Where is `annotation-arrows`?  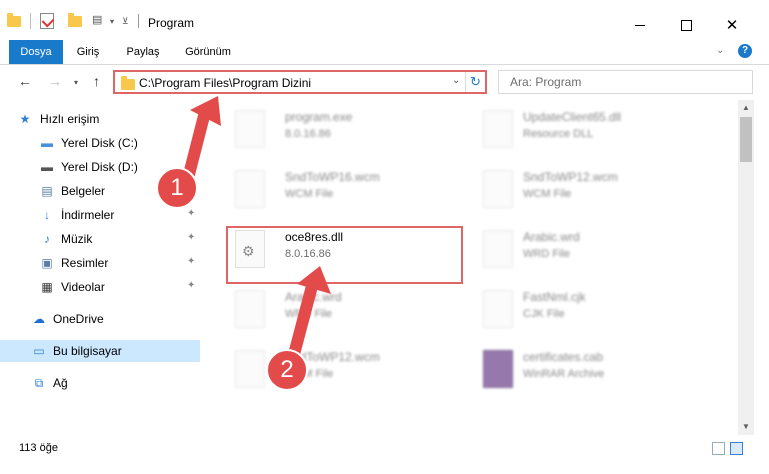
annotation-arrows is located at coordinates (255, 232).